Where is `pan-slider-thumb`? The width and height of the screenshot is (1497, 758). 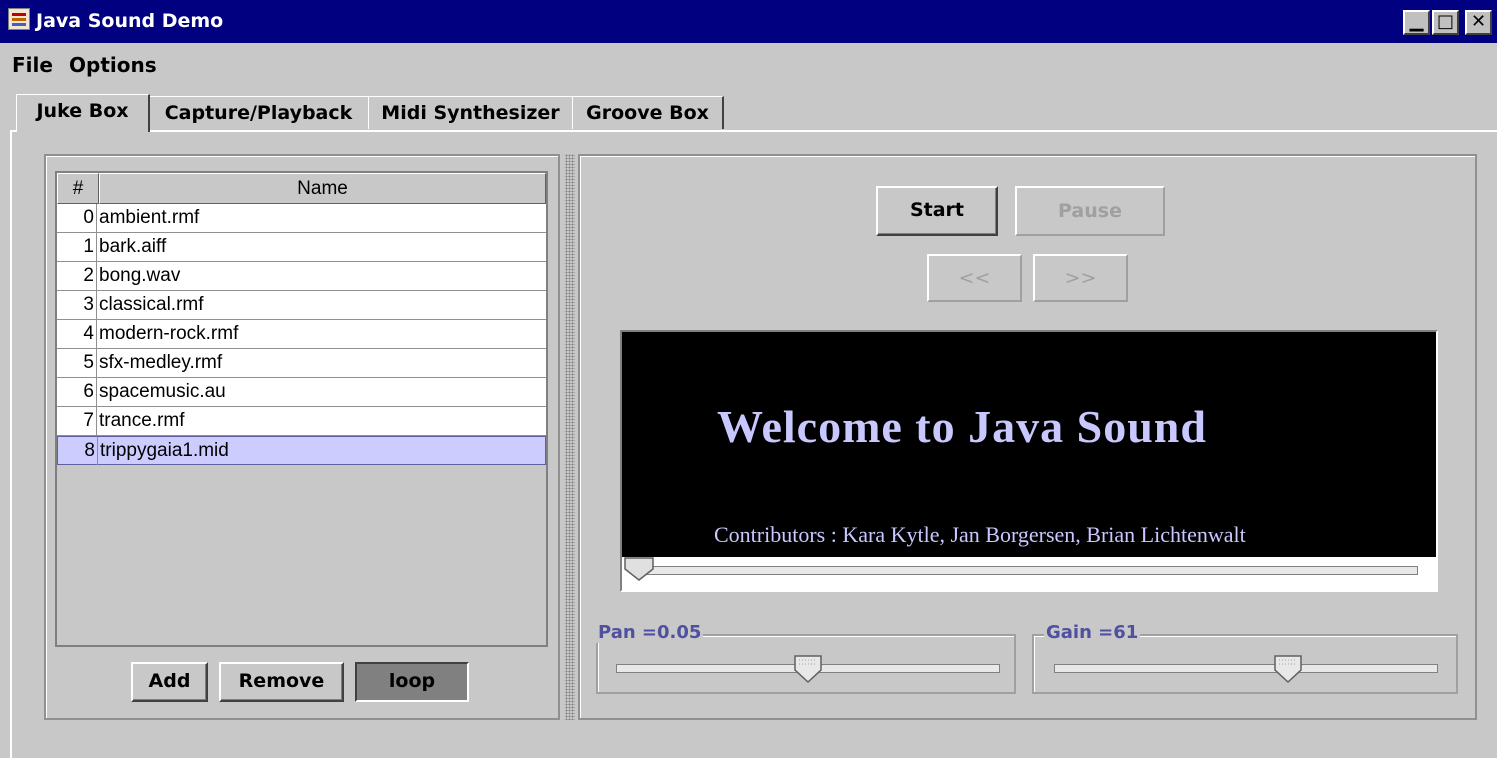
pan-slider-thumb is located at coordinates (808, 669).